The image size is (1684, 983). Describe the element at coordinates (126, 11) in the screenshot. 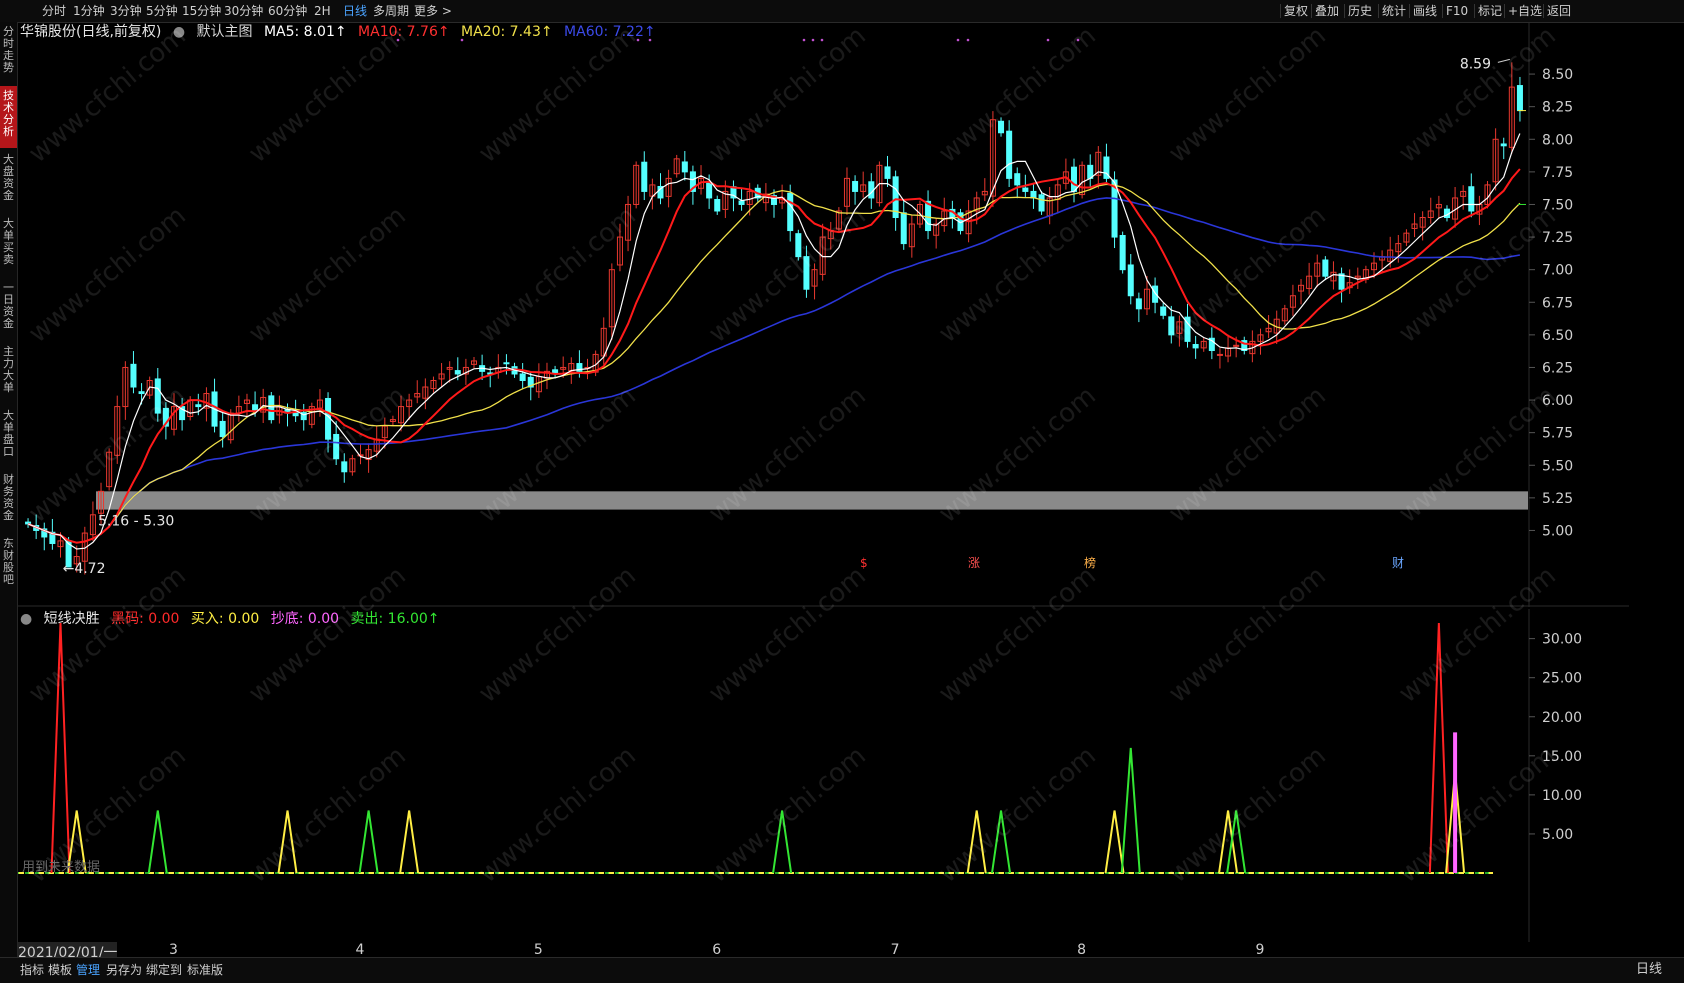

I see `period-tab-2: 3分钟` at that location.